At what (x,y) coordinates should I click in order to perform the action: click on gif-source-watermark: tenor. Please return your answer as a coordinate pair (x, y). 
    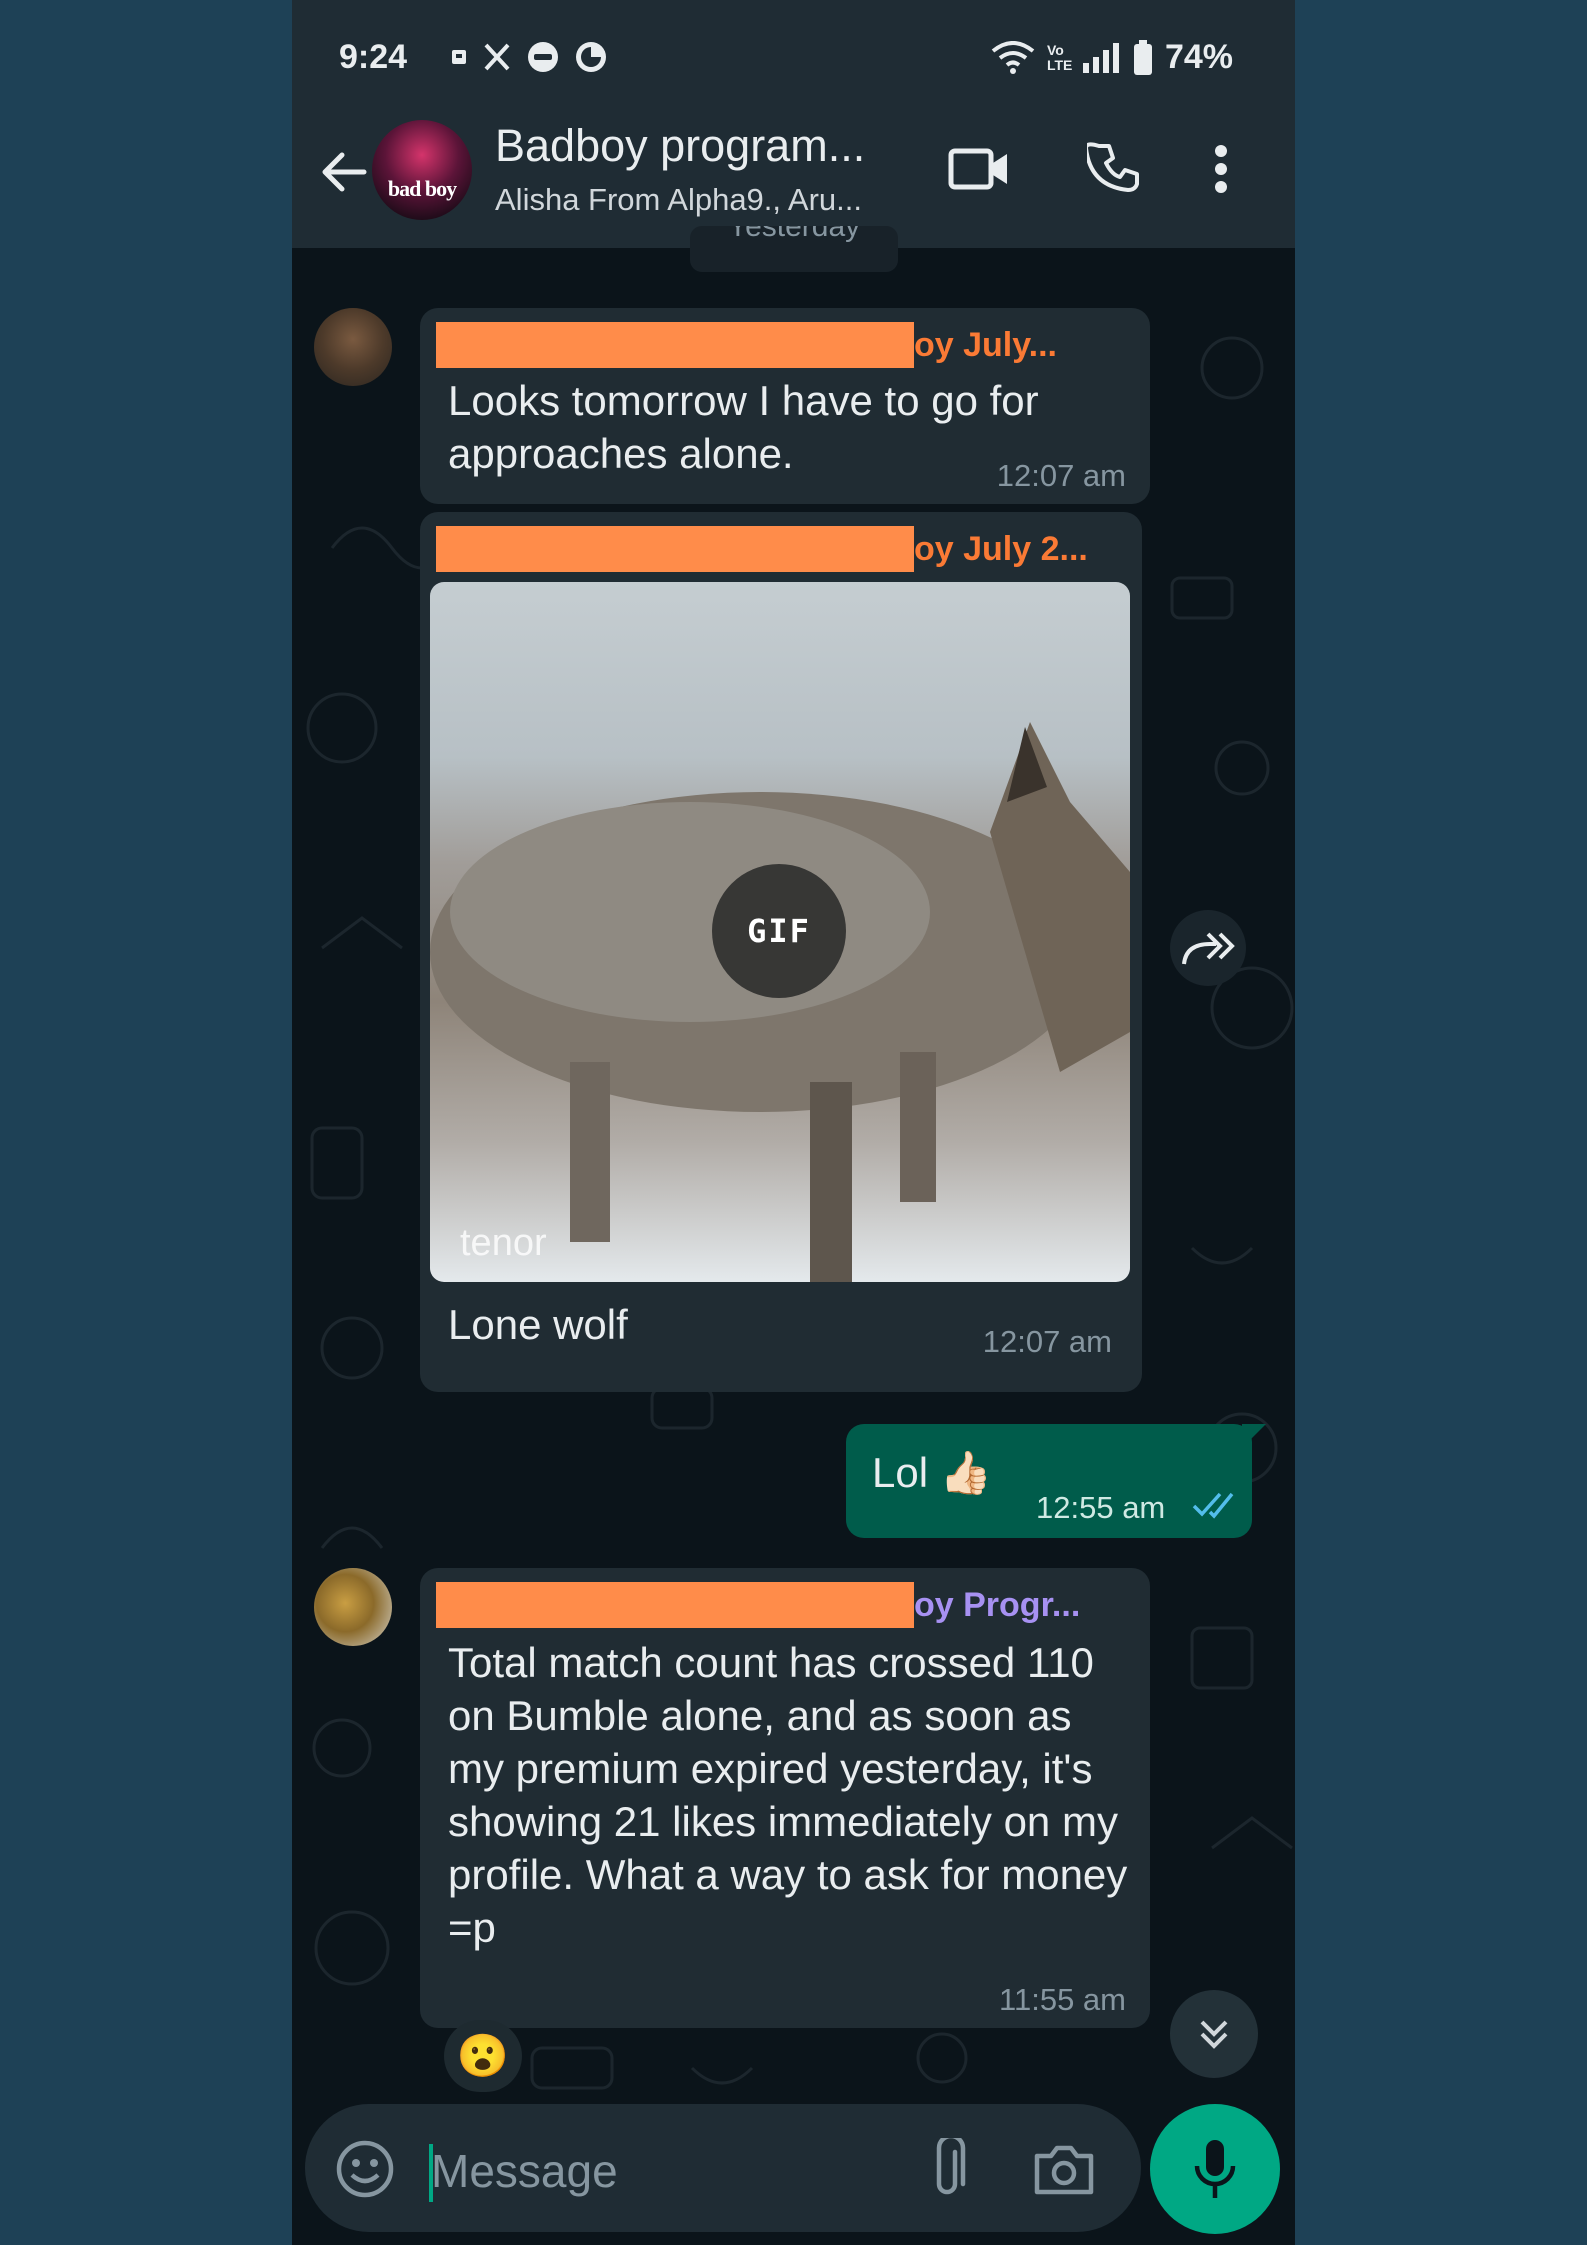
    Looking at the image, I should click on (503, 1243).